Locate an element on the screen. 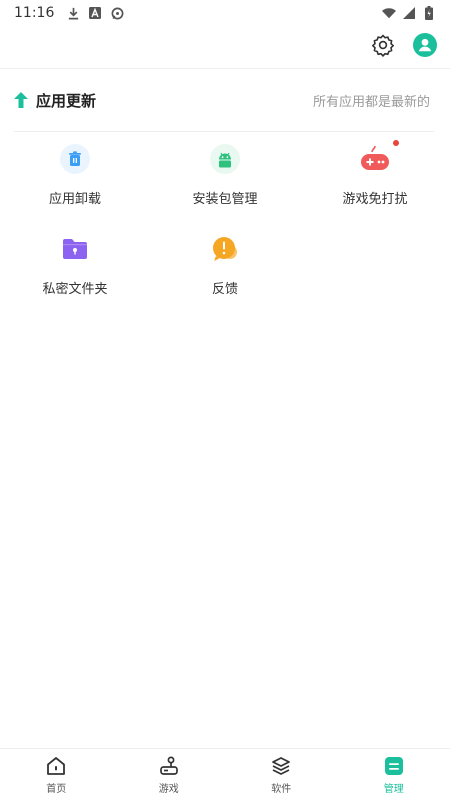  home-icon is located at coordinates (56, 766).